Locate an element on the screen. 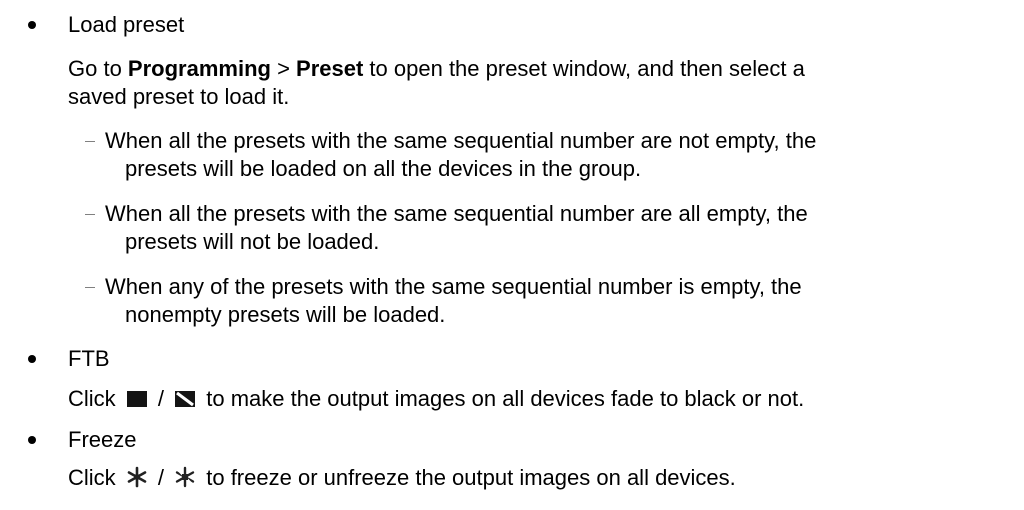 This screenshot has height=510, width=1024. menu-preset: Preset is located at coordinates (330, 68).